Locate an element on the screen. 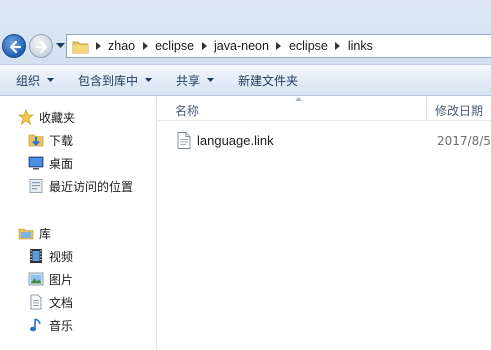 This screenshot has height=350, width=491. nav-item-label: 下载 is located at coordinates (61, 140).